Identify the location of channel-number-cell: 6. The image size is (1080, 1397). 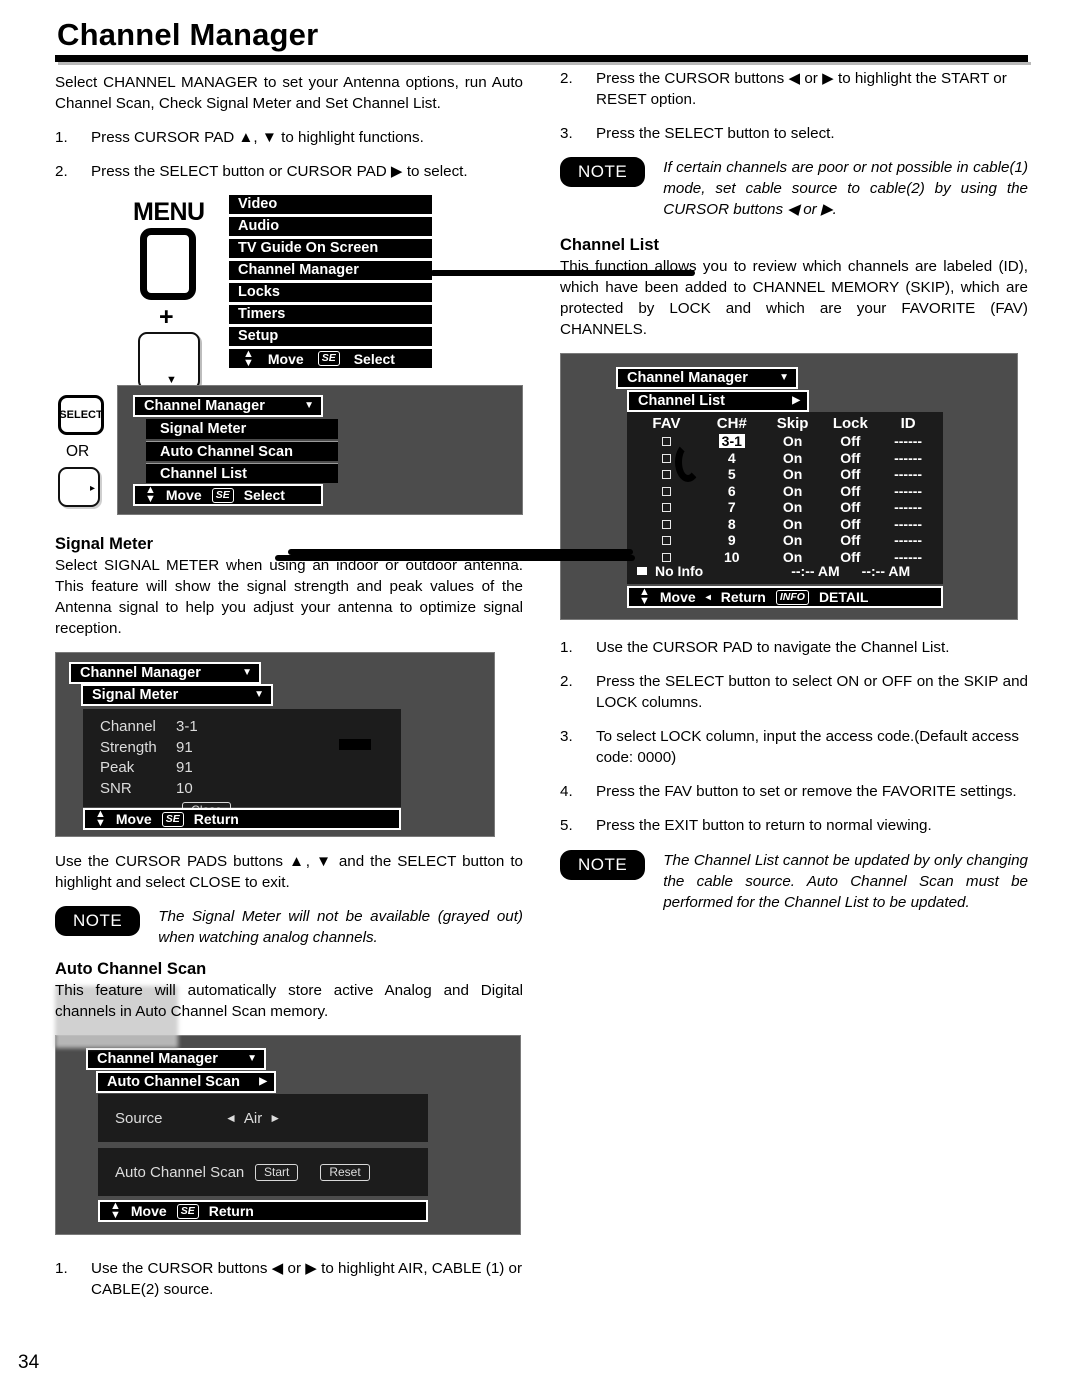
(732, 491).